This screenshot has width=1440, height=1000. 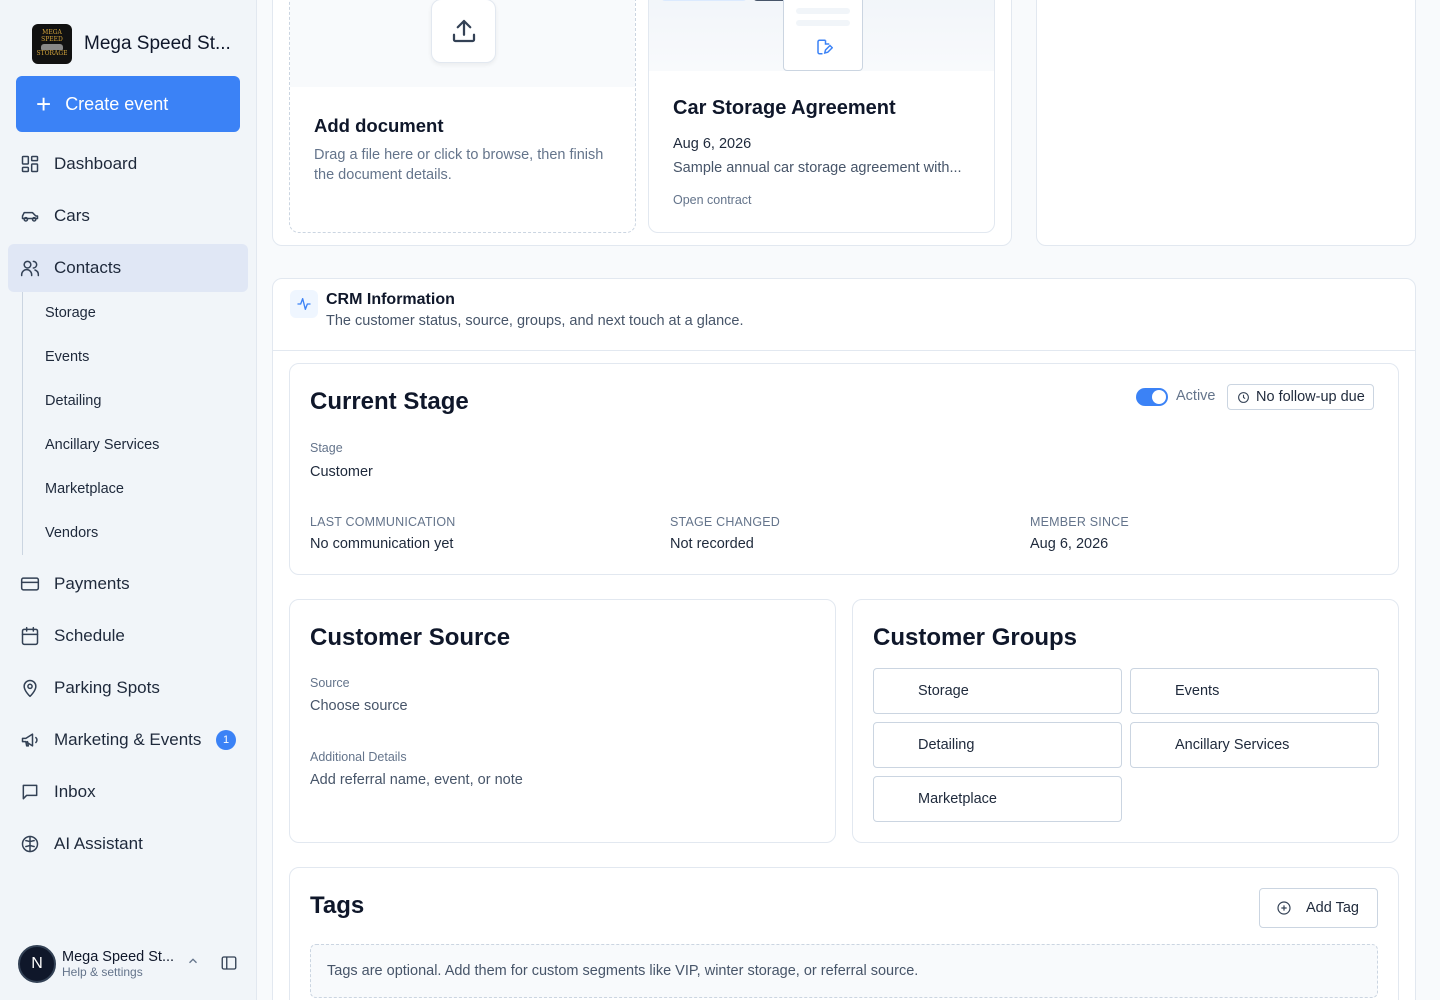 I want to click on nav-item-cars: Cars, so click(x=128, y=216).